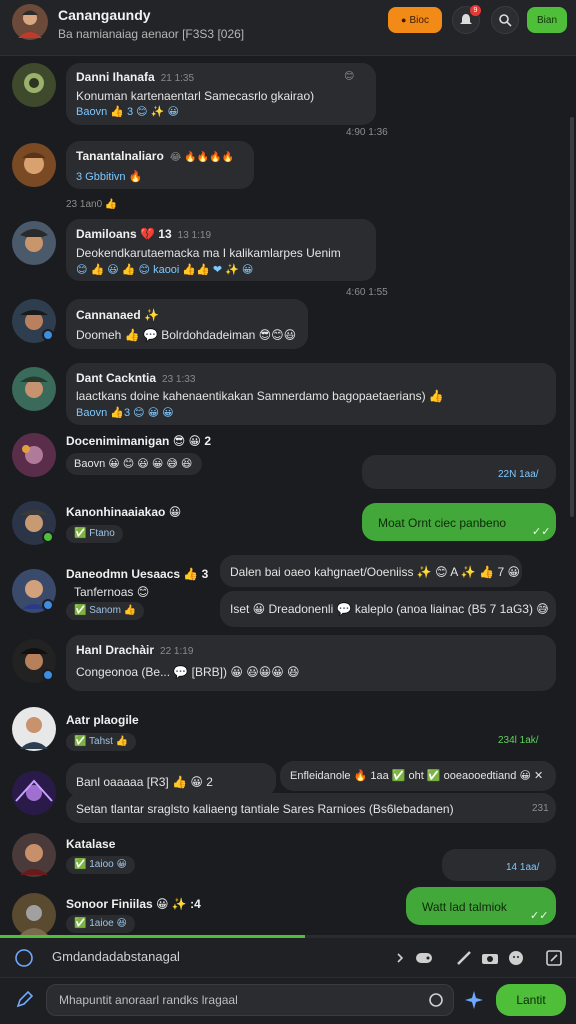 This screenshot has height=1024, width=576. What do you see at coordinates (101, 742) in the screenshot?
I see `reply-chip: ✅ Tahst 👍` at bounding box center [101, 742].